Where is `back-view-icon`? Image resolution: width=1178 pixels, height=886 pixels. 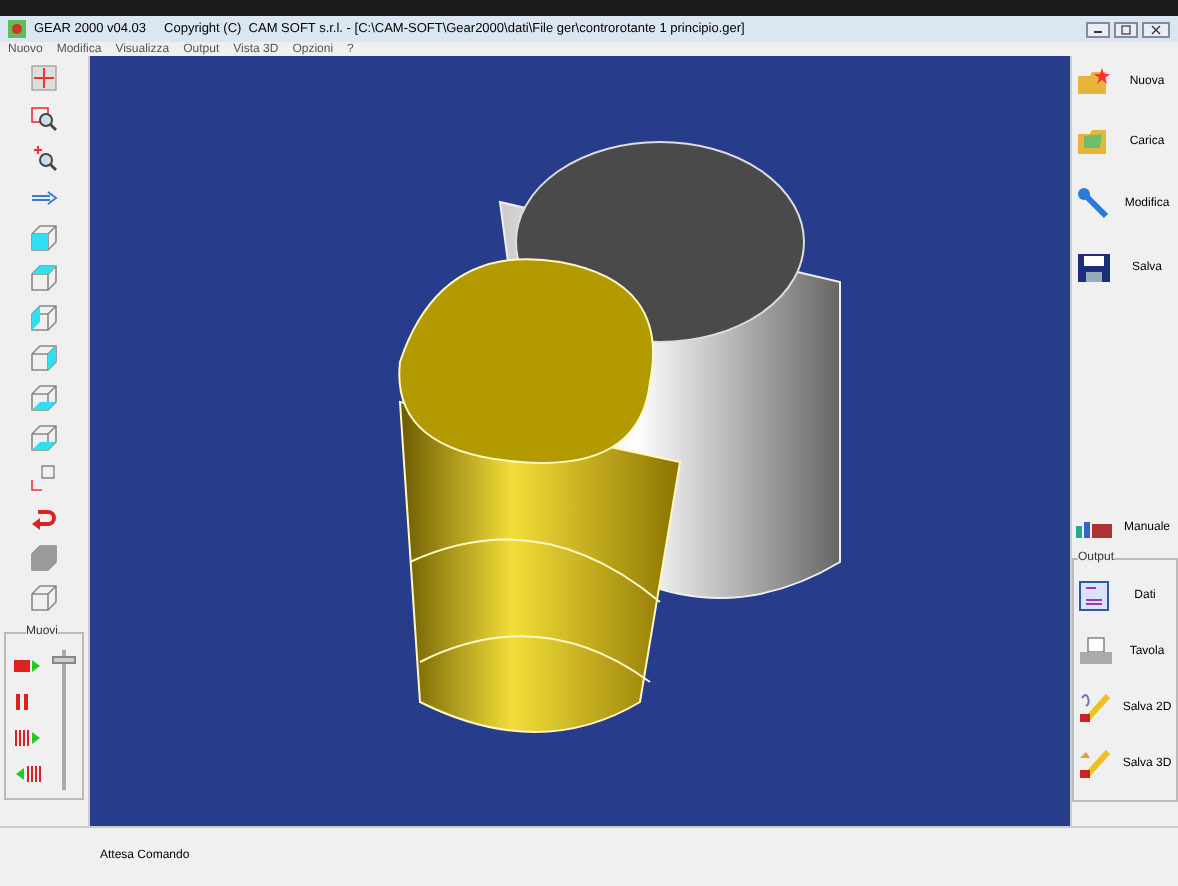 back-view-icon is located at coordinates (44, 438).